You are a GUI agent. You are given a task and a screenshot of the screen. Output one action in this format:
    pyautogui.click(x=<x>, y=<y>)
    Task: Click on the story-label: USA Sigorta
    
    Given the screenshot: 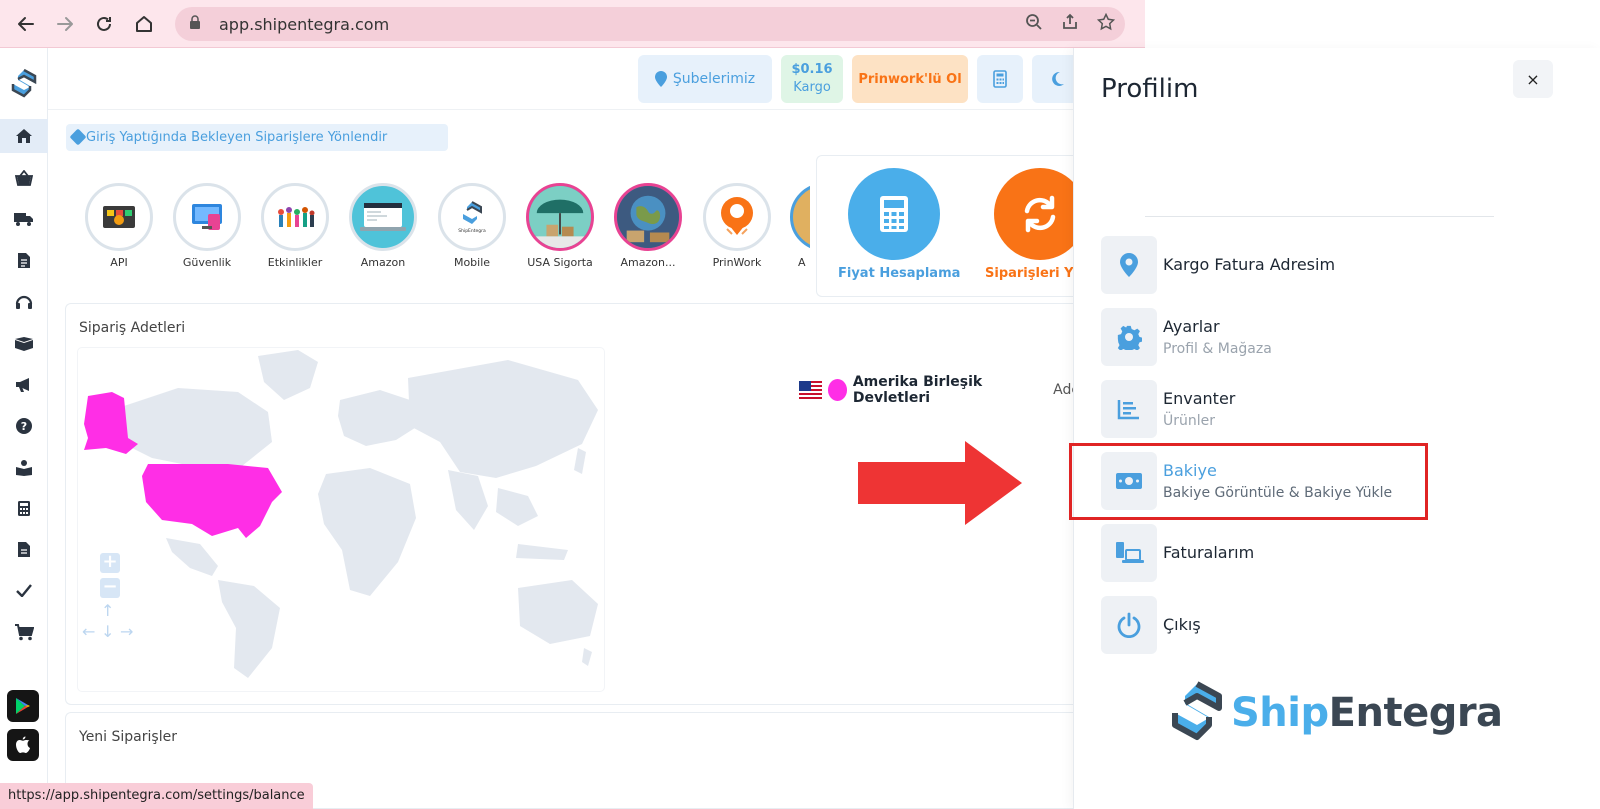 What is the action you would take?
    pyautogui.click(x=560, y=262)
    